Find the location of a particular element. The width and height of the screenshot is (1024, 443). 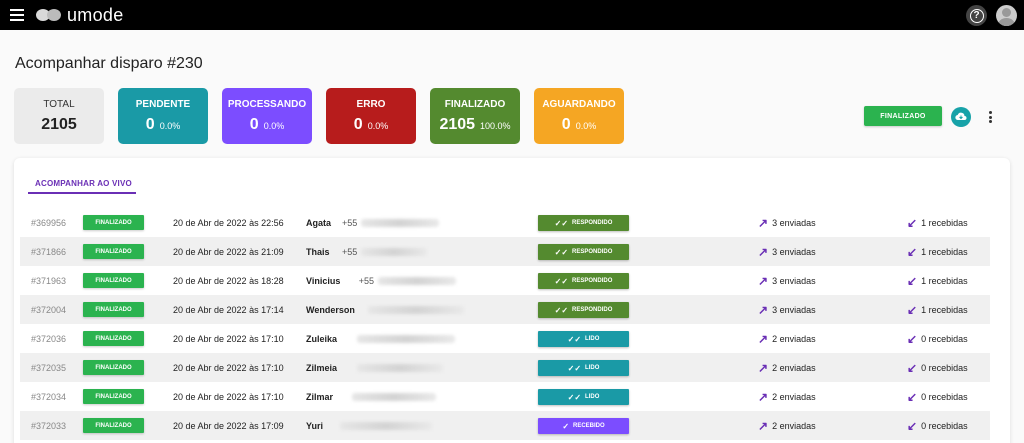

dispatch-id: #369956 is located at coordinates (48, 222).